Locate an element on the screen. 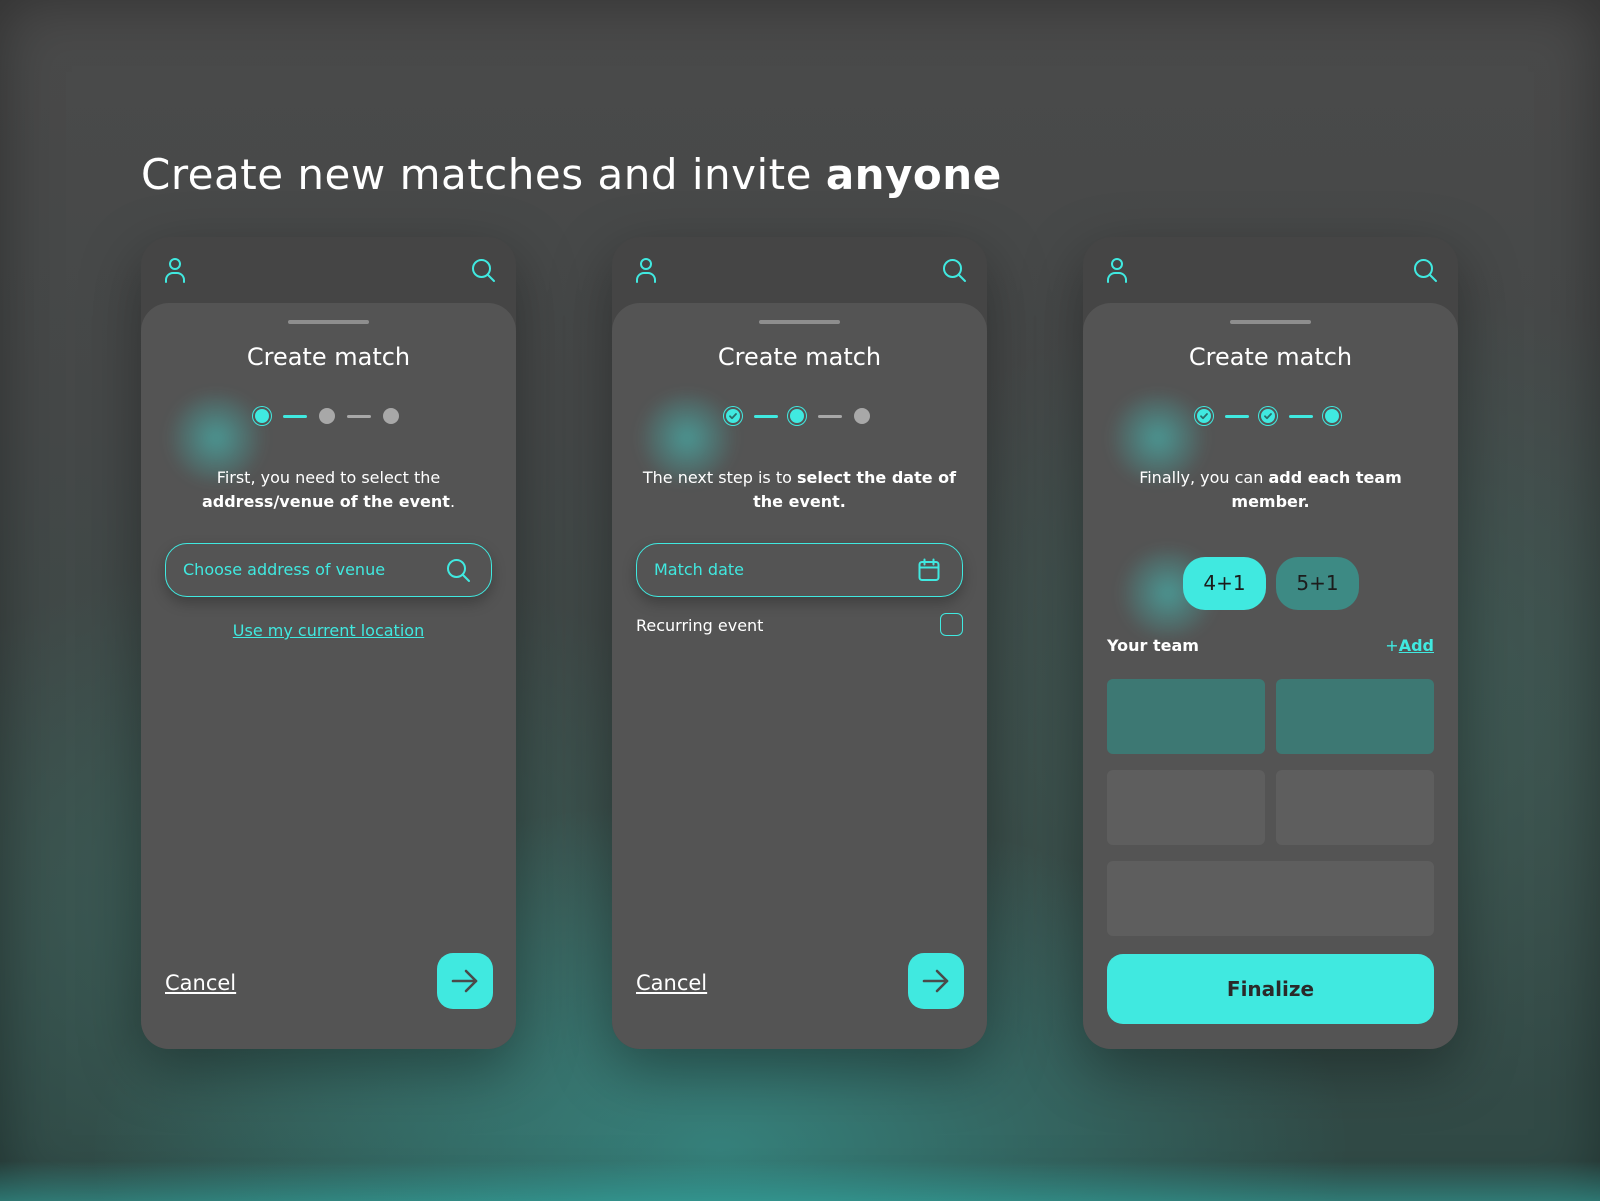 The image size is (1600, 1201). venue-address-input: Choose address of venue is located at coordinates (328, 570).